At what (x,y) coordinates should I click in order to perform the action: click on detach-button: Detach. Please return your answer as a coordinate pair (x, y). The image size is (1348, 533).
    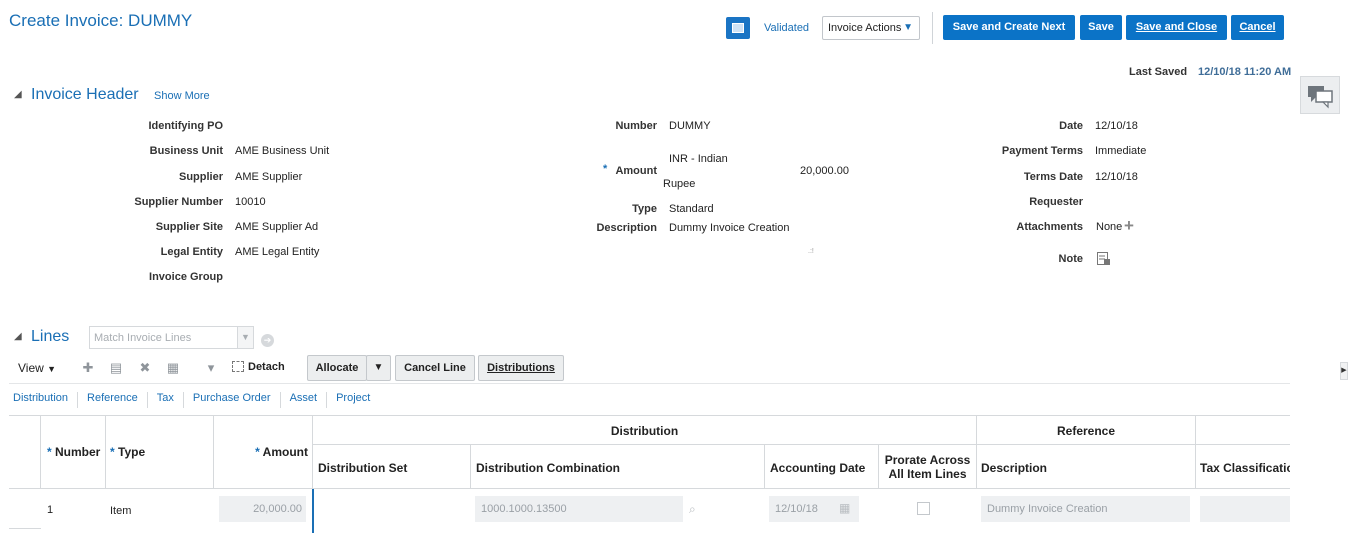
    Looking at the image, I should click on (258, 367).